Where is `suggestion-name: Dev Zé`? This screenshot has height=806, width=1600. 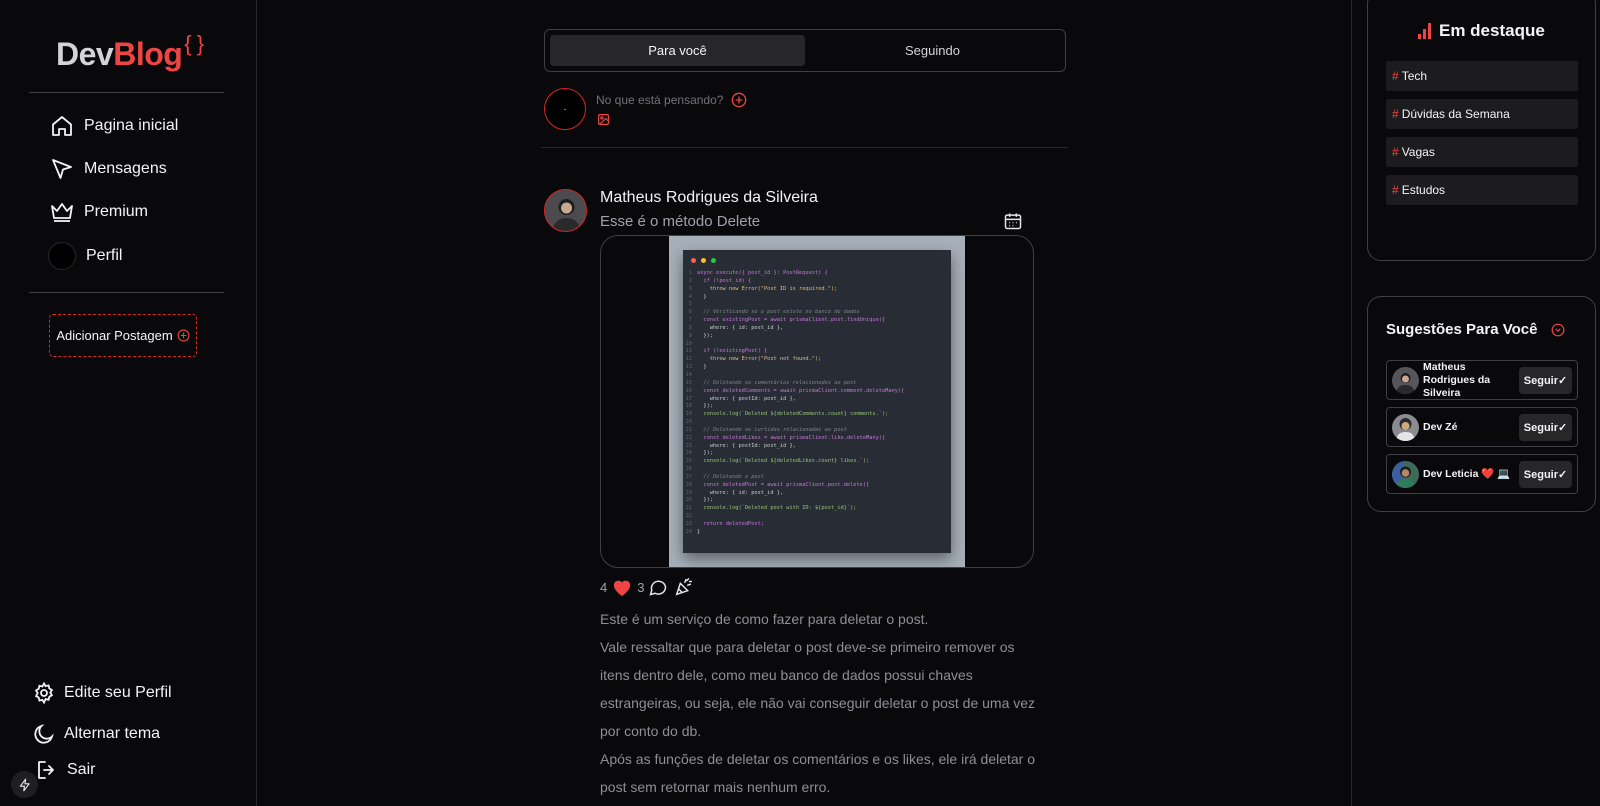 suggestion-name: Dev Zé is located at coordinates (1471, 427).